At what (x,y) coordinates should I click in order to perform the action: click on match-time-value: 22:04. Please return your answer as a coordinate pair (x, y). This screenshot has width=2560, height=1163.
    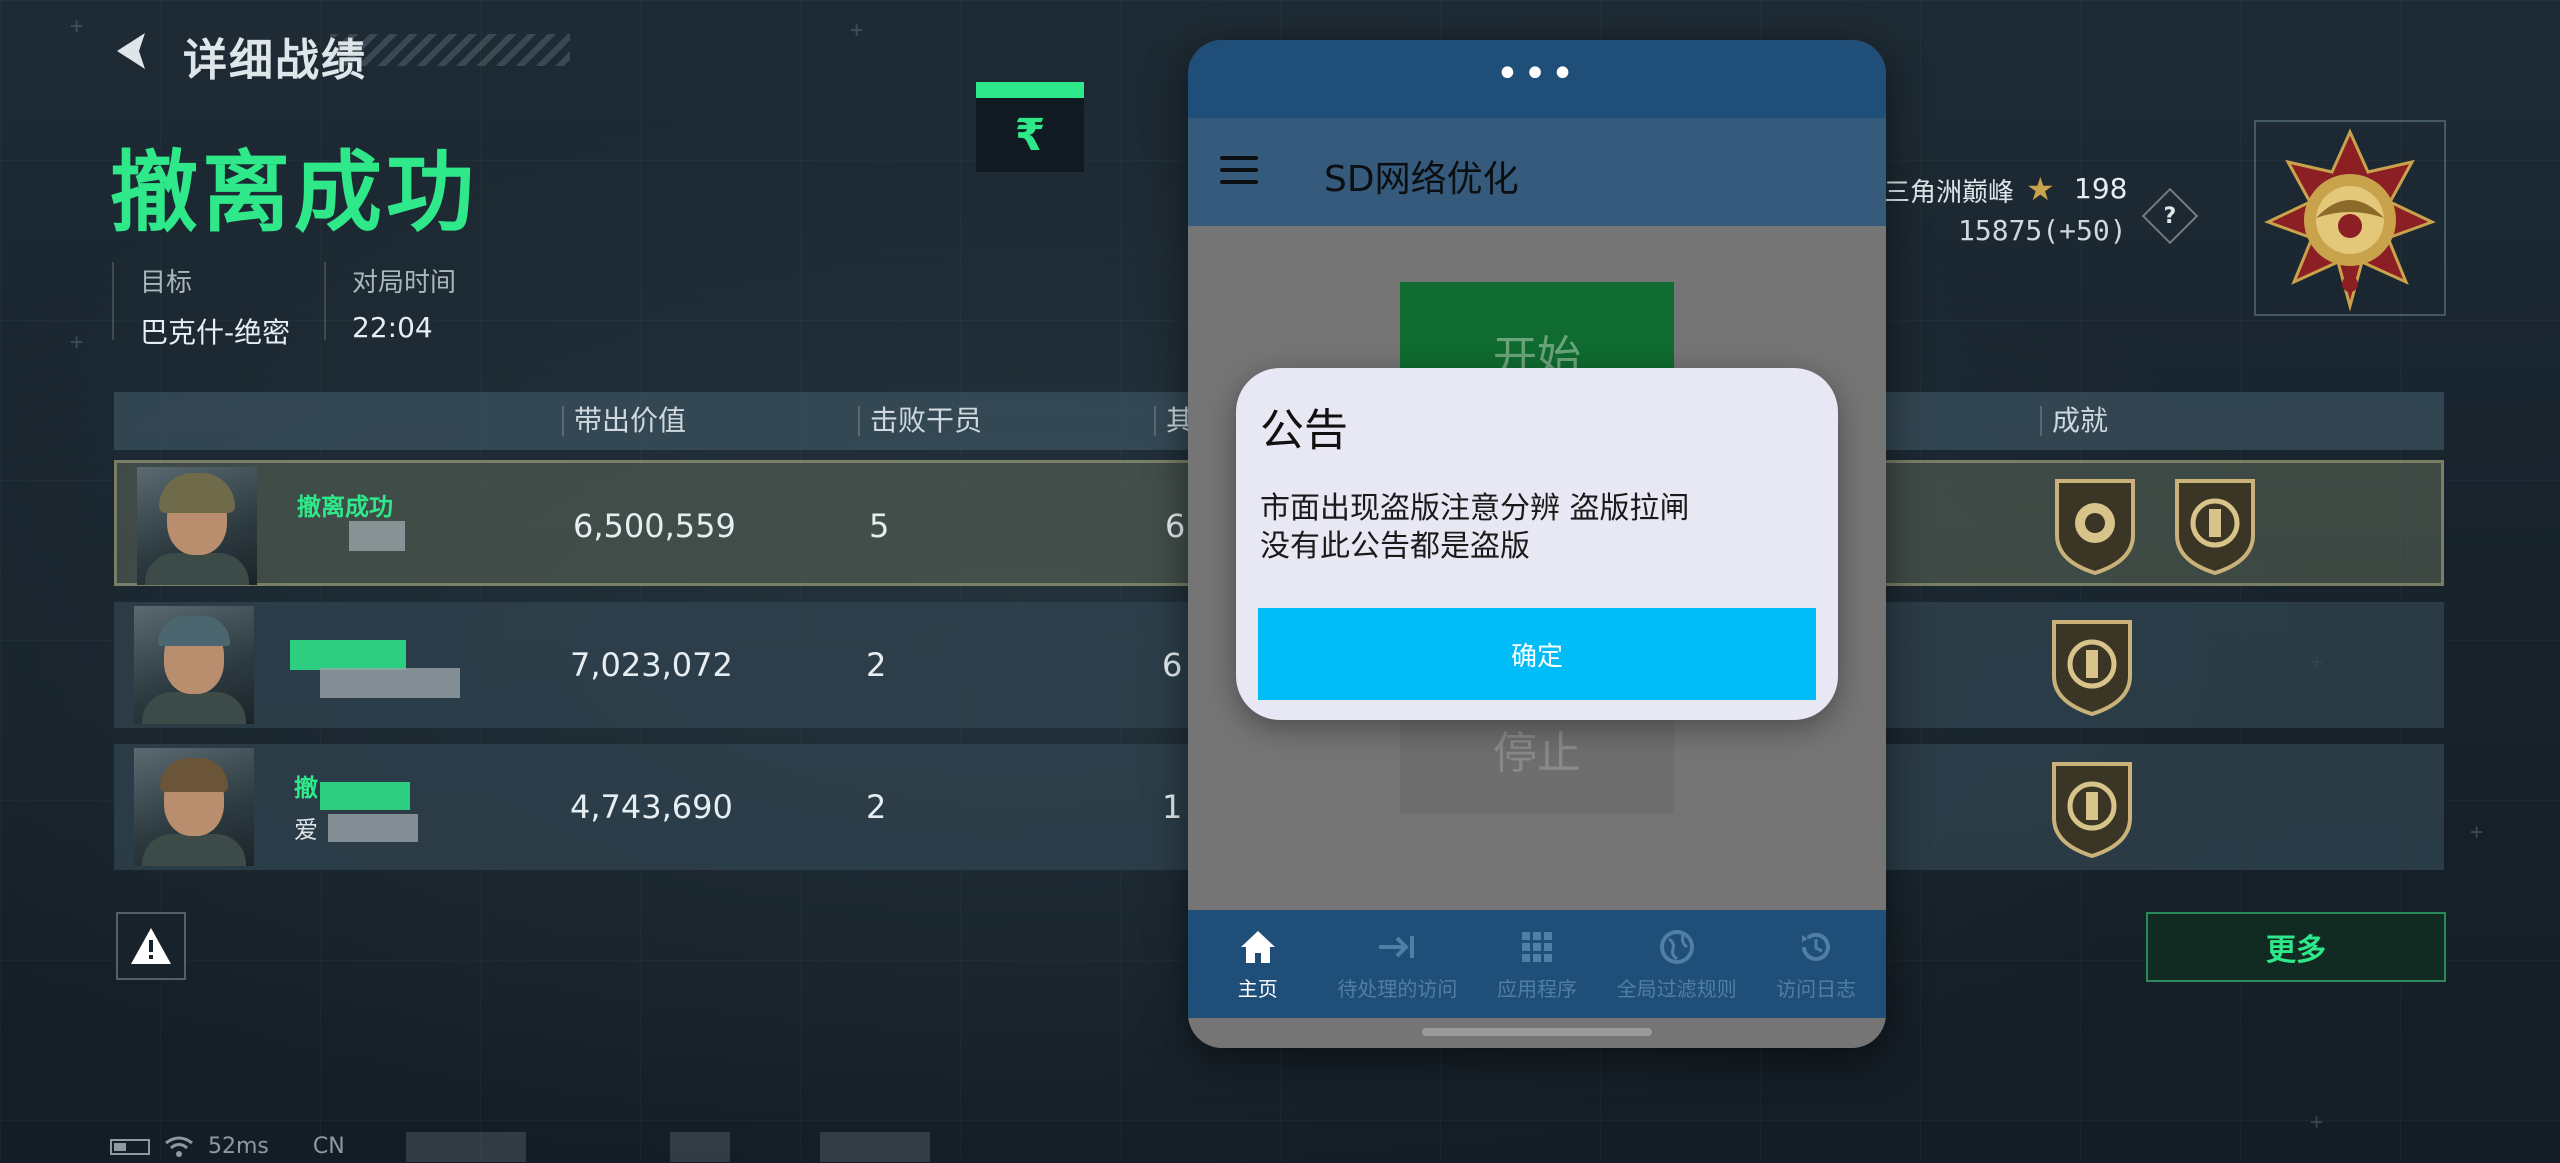
    Looking at the image, I should click on (392, 327).